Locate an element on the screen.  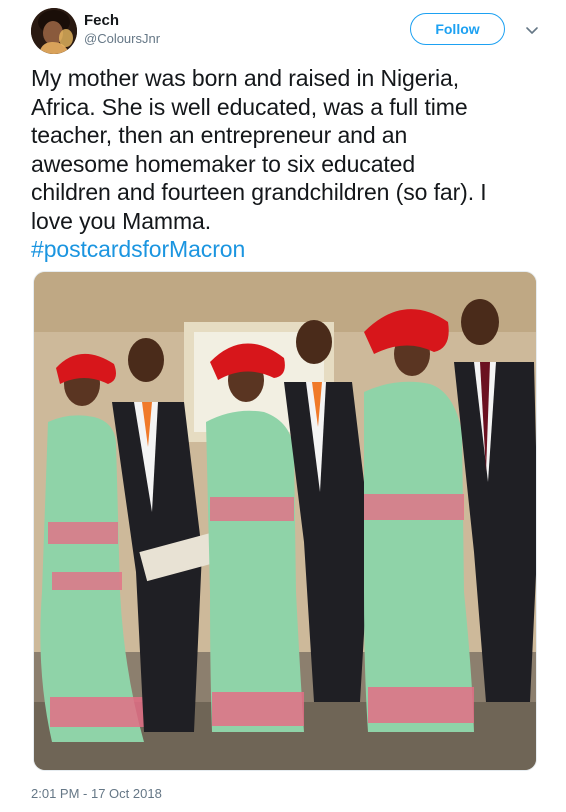
tweet-text-line: awesome homemaker to six educated is located at coordinates (223, 163).